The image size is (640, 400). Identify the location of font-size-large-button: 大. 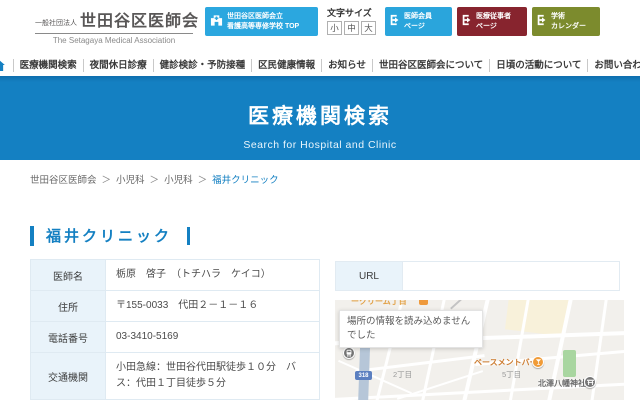
(368, 28).